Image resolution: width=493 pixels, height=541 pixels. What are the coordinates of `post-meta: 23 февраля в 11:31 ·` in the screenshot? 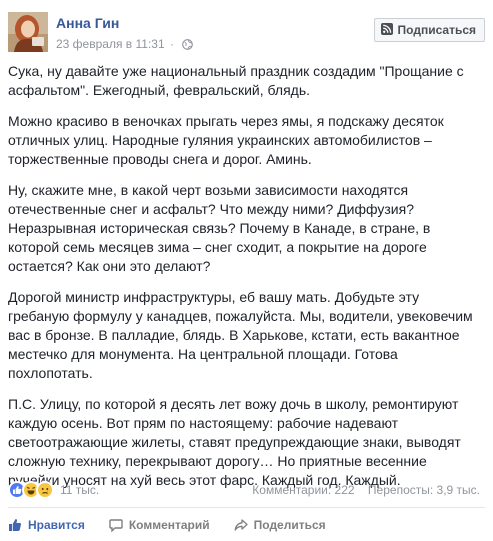 It's located at (125, 45).